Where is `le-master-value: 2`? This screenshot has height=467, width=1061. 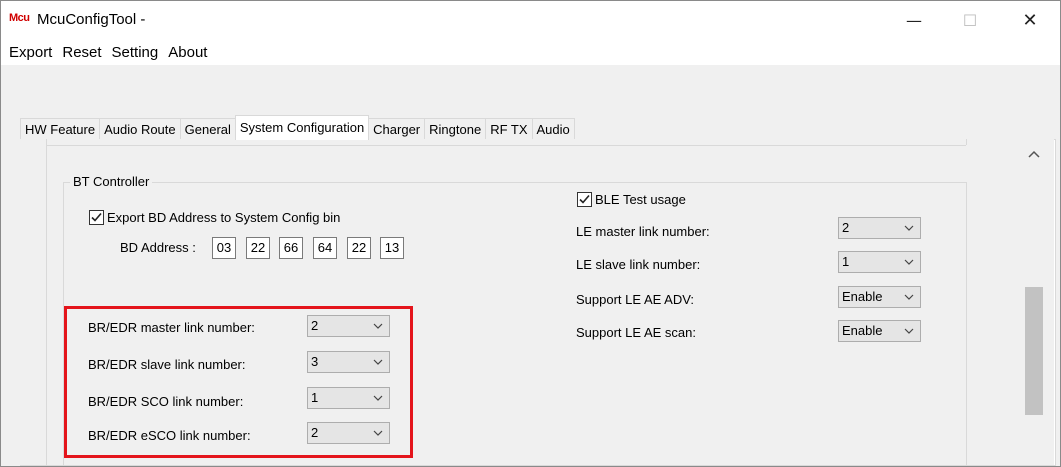 le-master-value: 2 is located at coordinates (846, 227).